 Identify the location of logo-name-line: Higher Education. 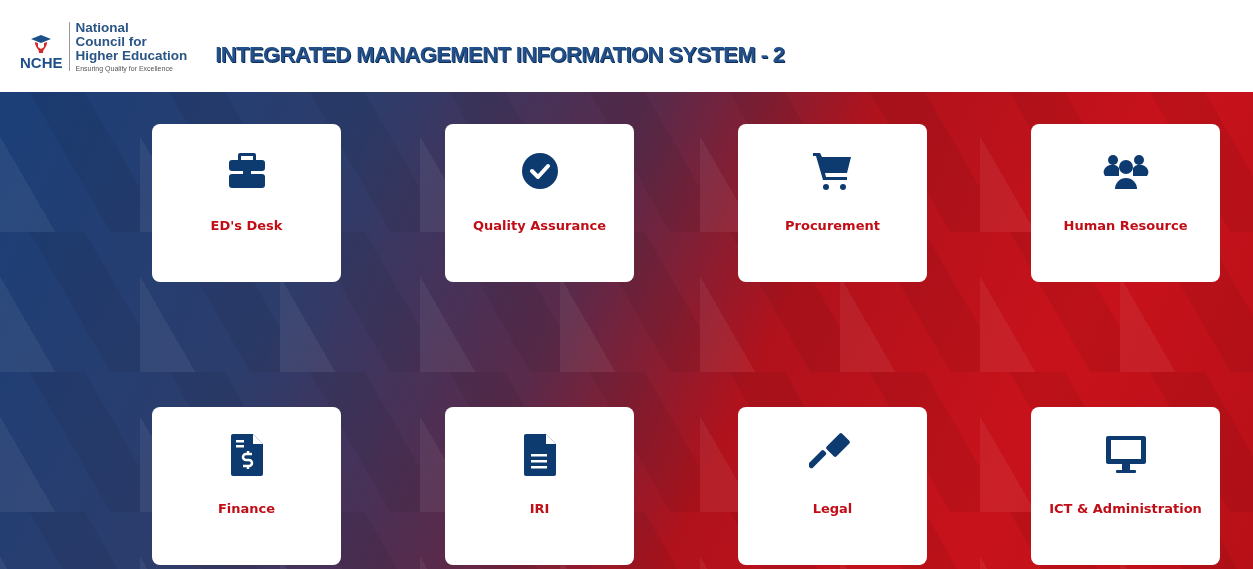
(131, 55).